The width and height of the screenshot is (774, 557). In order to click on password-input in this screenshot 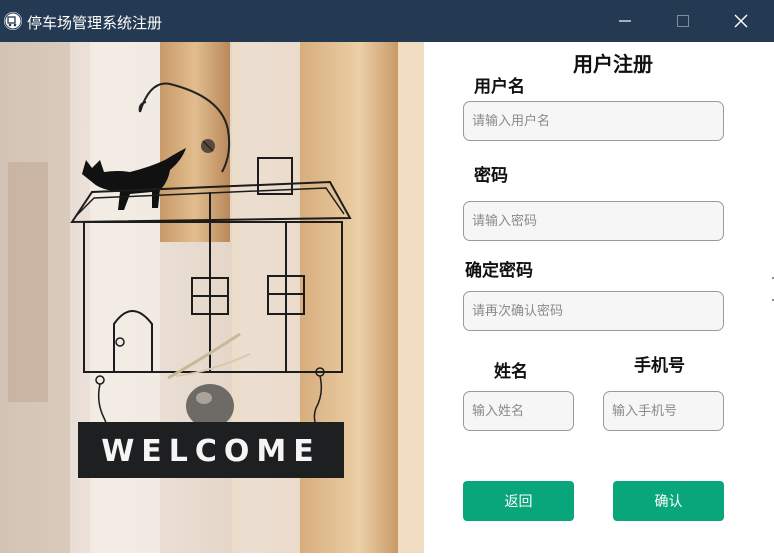, I will do `click(593, 221)`.